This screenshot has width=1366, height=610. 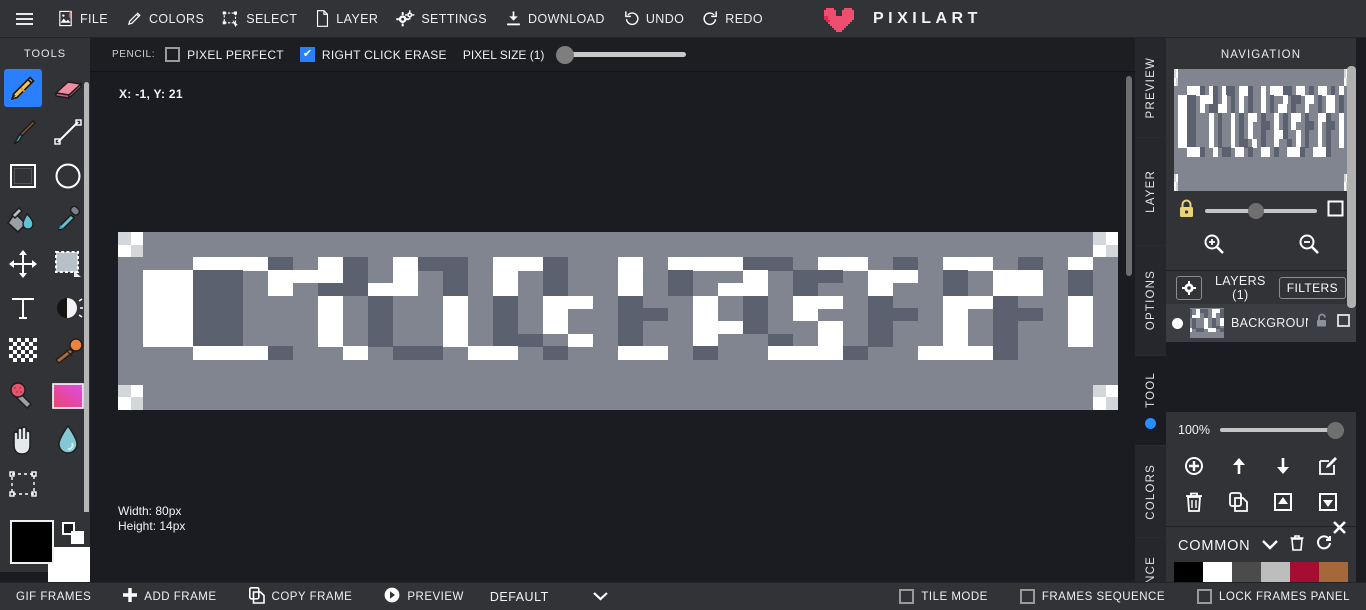 What do you see at coordinates (22, 88) in the screenshot?
I see `tool-pencil` at bounding box center [22, 88].